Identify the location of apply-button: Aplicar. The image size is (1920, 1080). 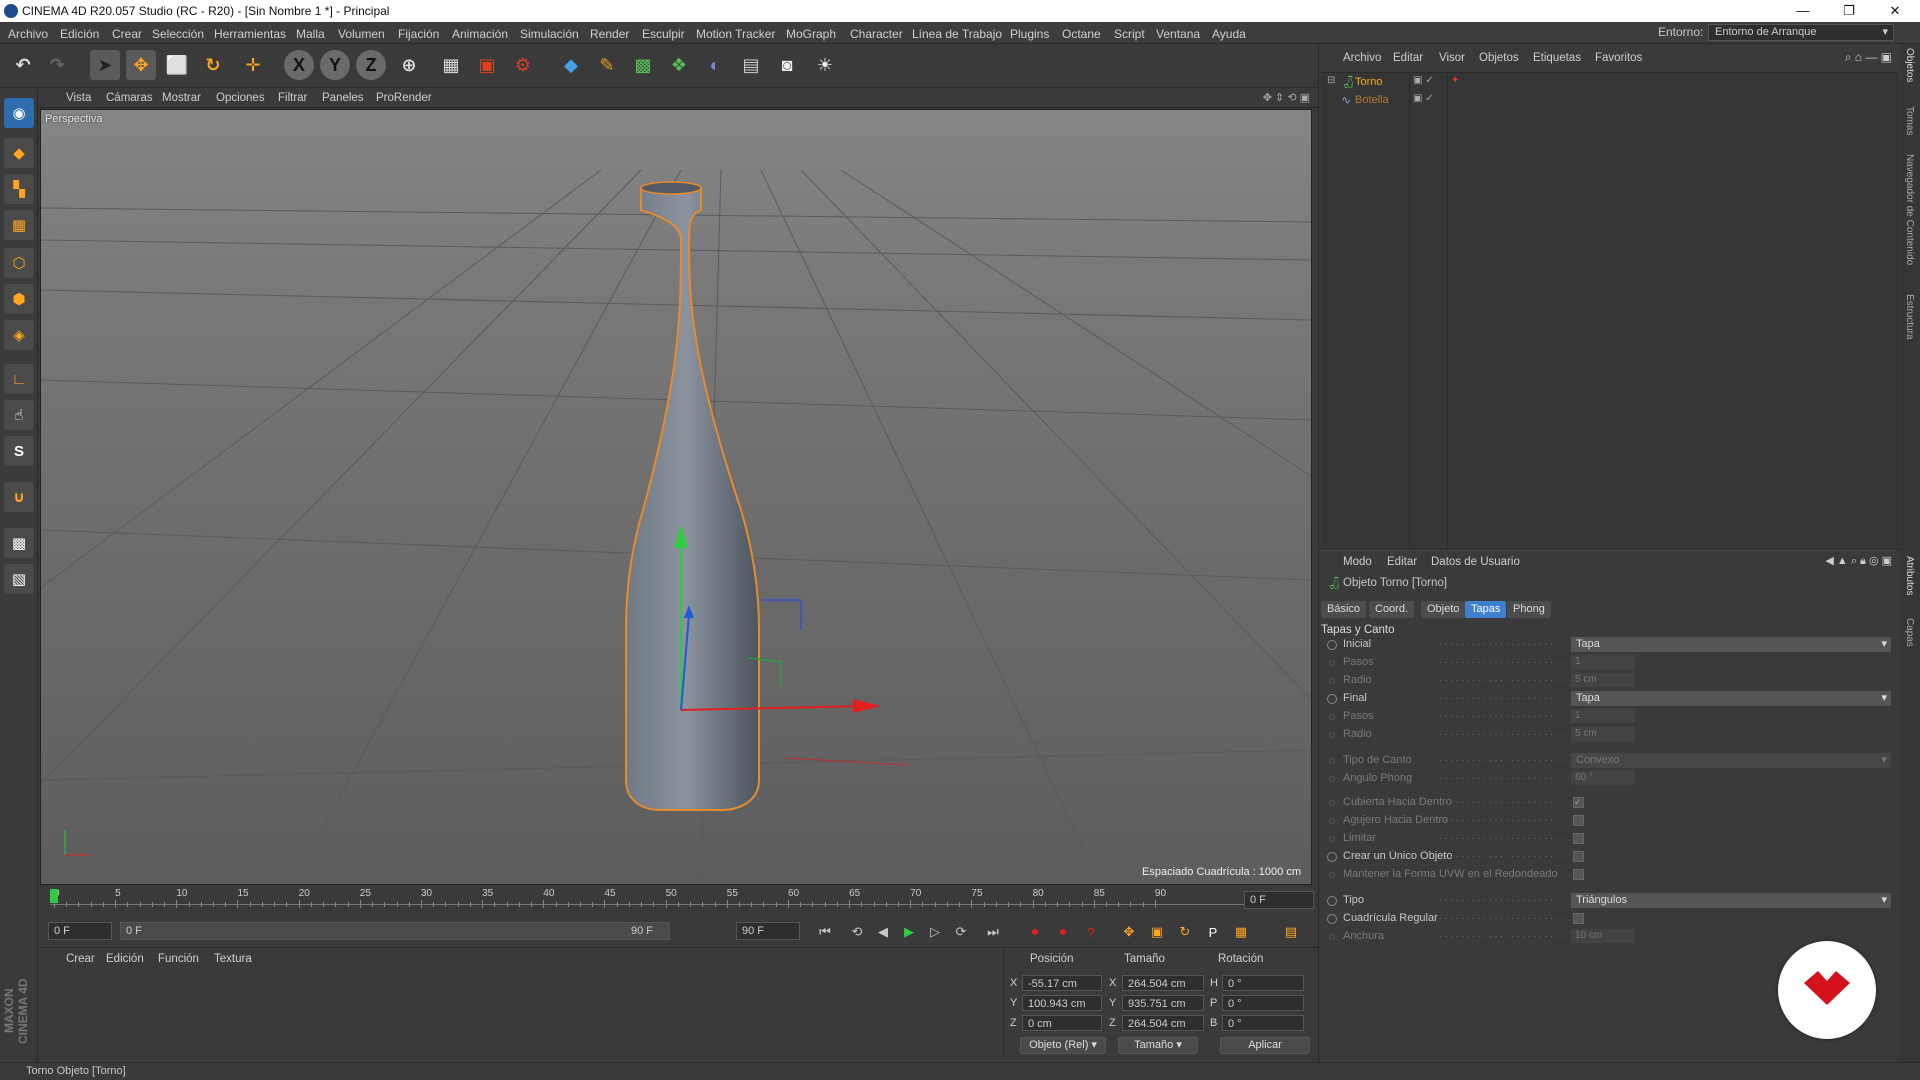
(1265, 1045).